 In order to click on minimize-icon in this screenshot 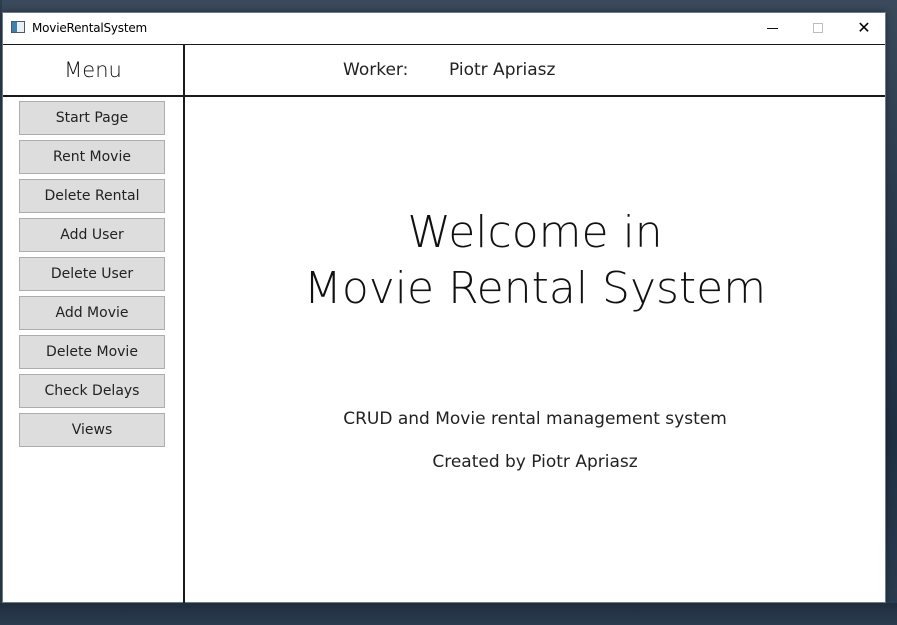, I will do `click(772, 28)`.